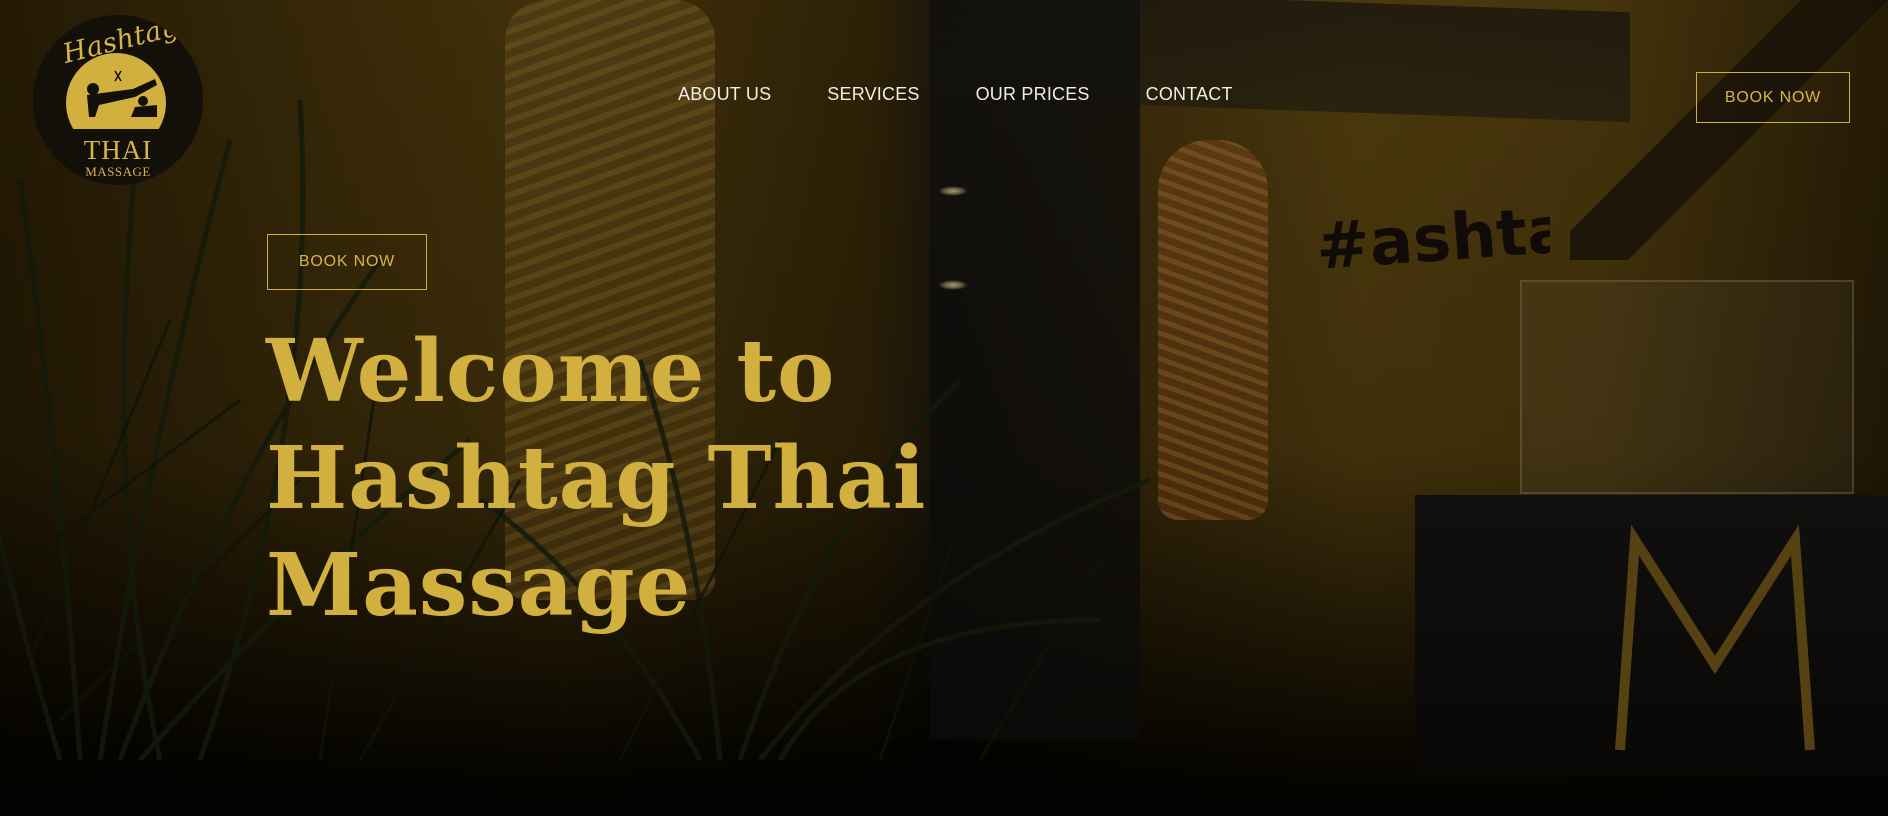 Image resolution: width=1888 pixels, height=816 pixels. Describe the element at coordinates (1687, 387) in the screenshot. I see `glass-cabinet` at that location.